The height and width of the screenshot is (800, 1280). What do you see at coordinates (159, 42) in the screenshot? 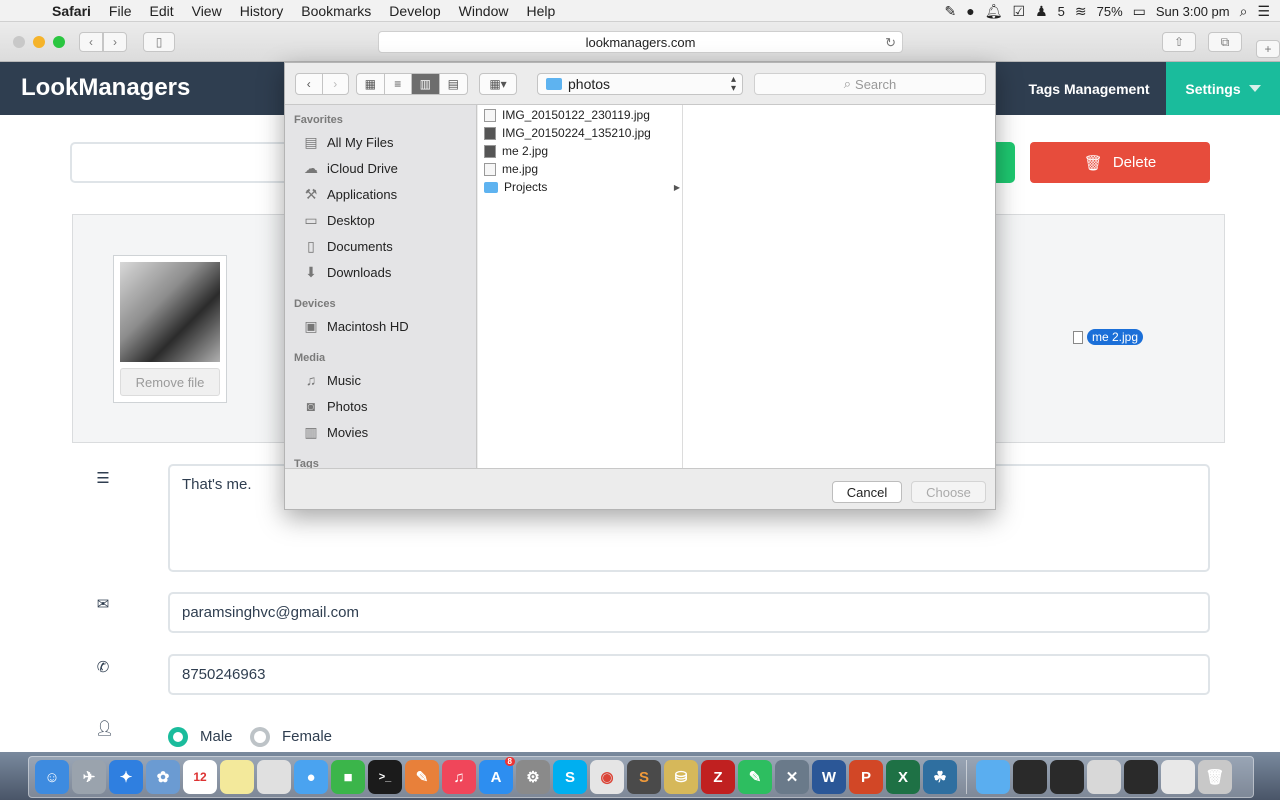
I see `sidebar-toggle-icon: ▯` at bounding box center [159, 42].